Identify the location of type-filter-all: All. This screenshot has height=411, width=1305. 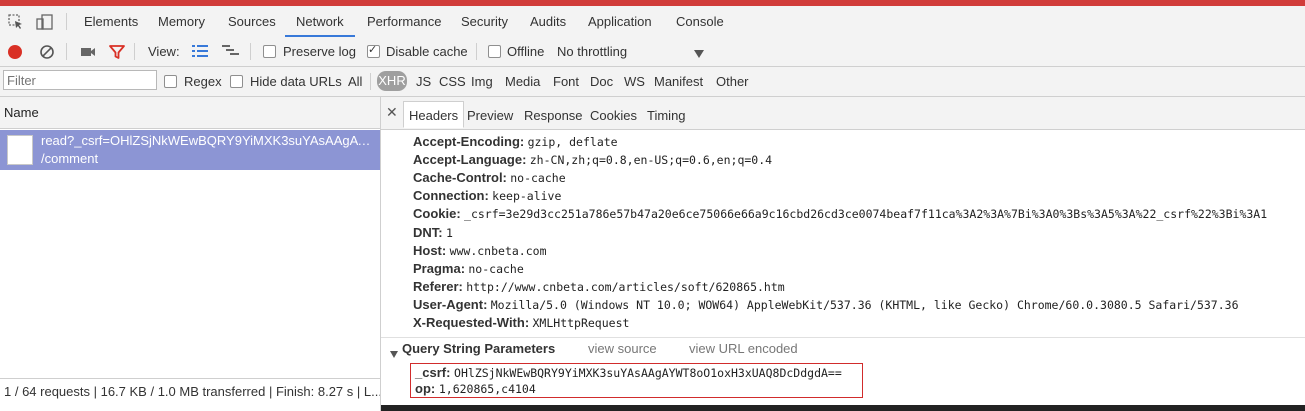
(355, 81).